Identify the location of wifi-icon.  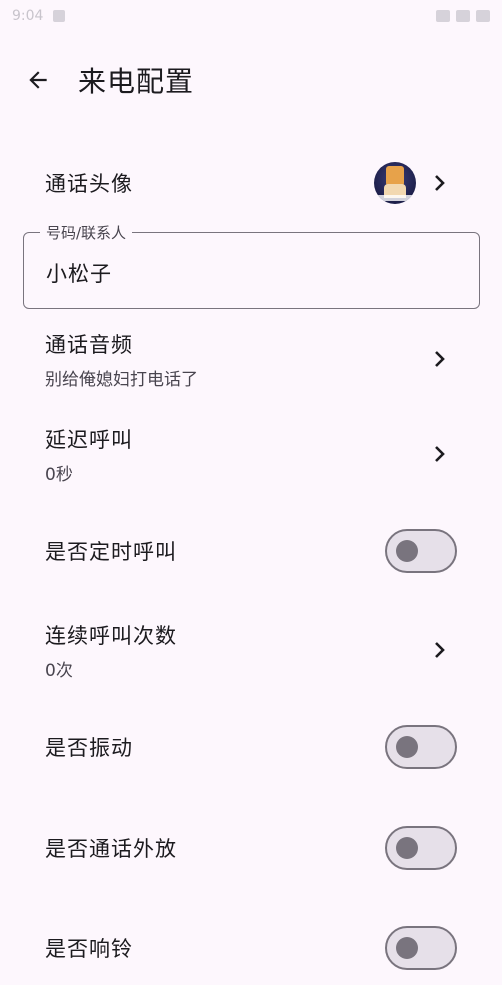
(443, 16).